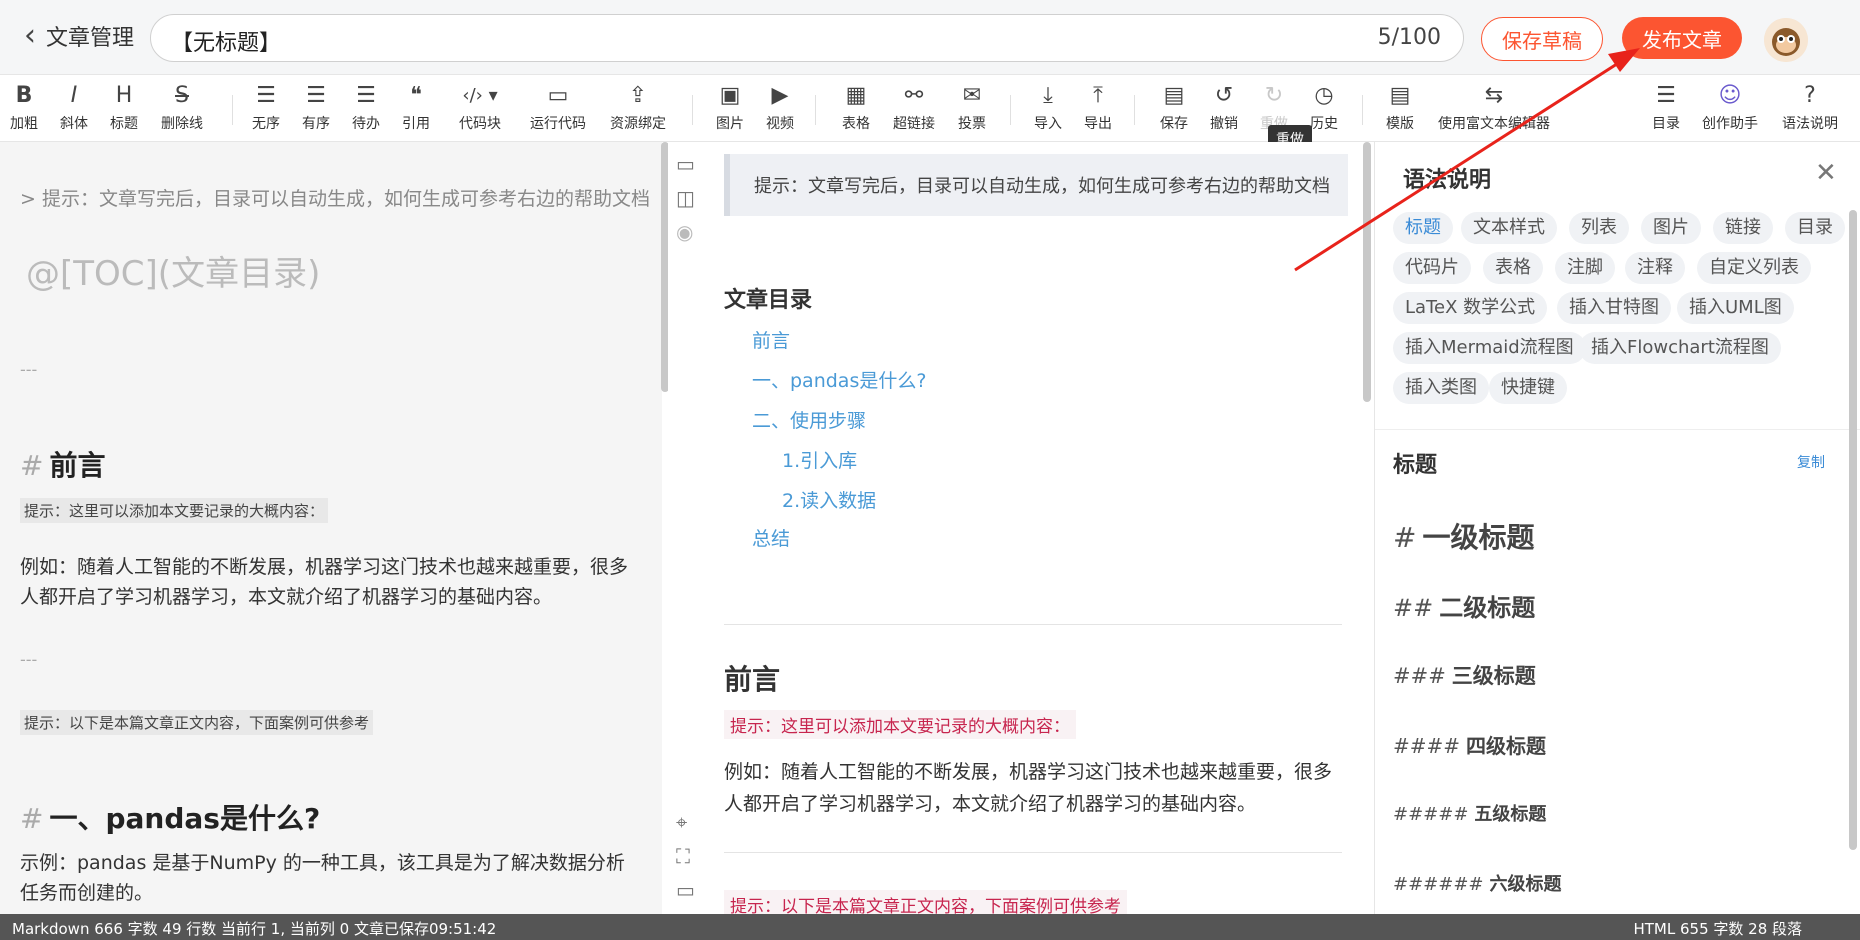 The height and width of the screenshot is (940, 1860). Describe the element at coordinates (839, 379) in the screenshot. I see `toc-link: 一、pandas是什么?` at that location.